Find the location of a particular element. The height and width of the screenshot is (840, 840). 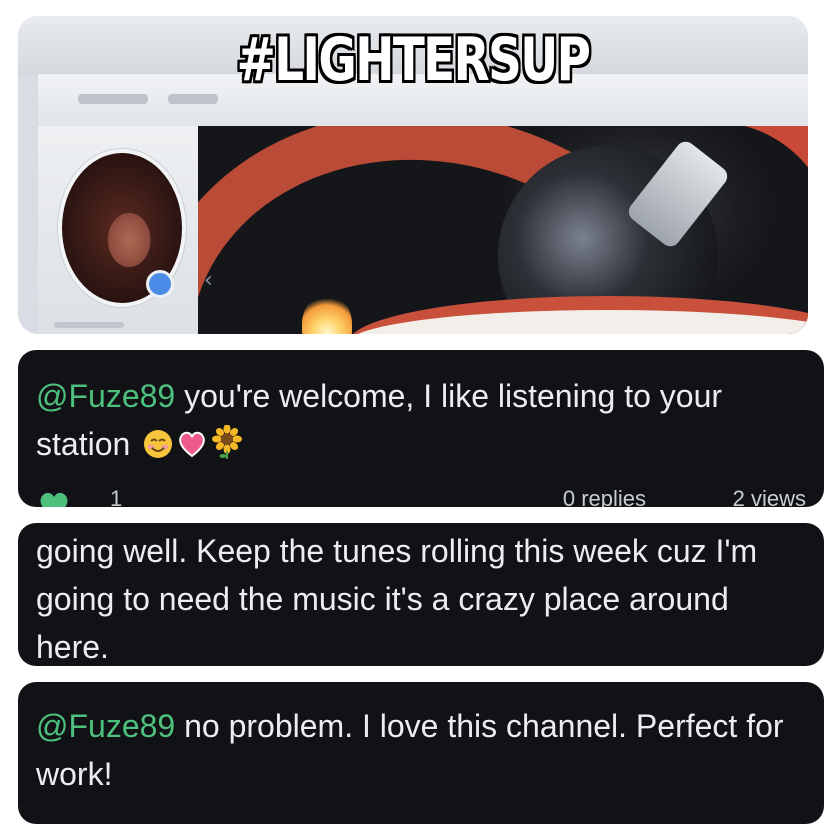

heart-icon is located at coordinates (192, 444).